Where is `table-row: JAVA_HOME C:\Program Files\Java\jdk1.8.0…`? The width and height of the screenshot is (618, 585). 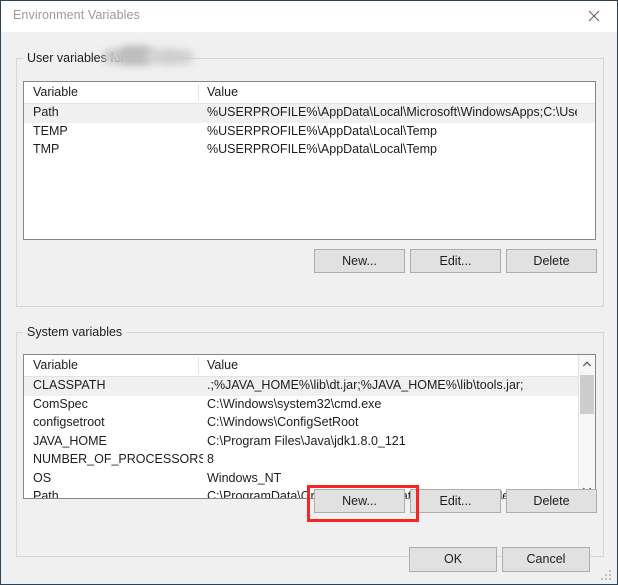
table-row: JAVA_HOME C:\Program Files\Java\jdk1.8.0… is located at coordinates (309, 442).